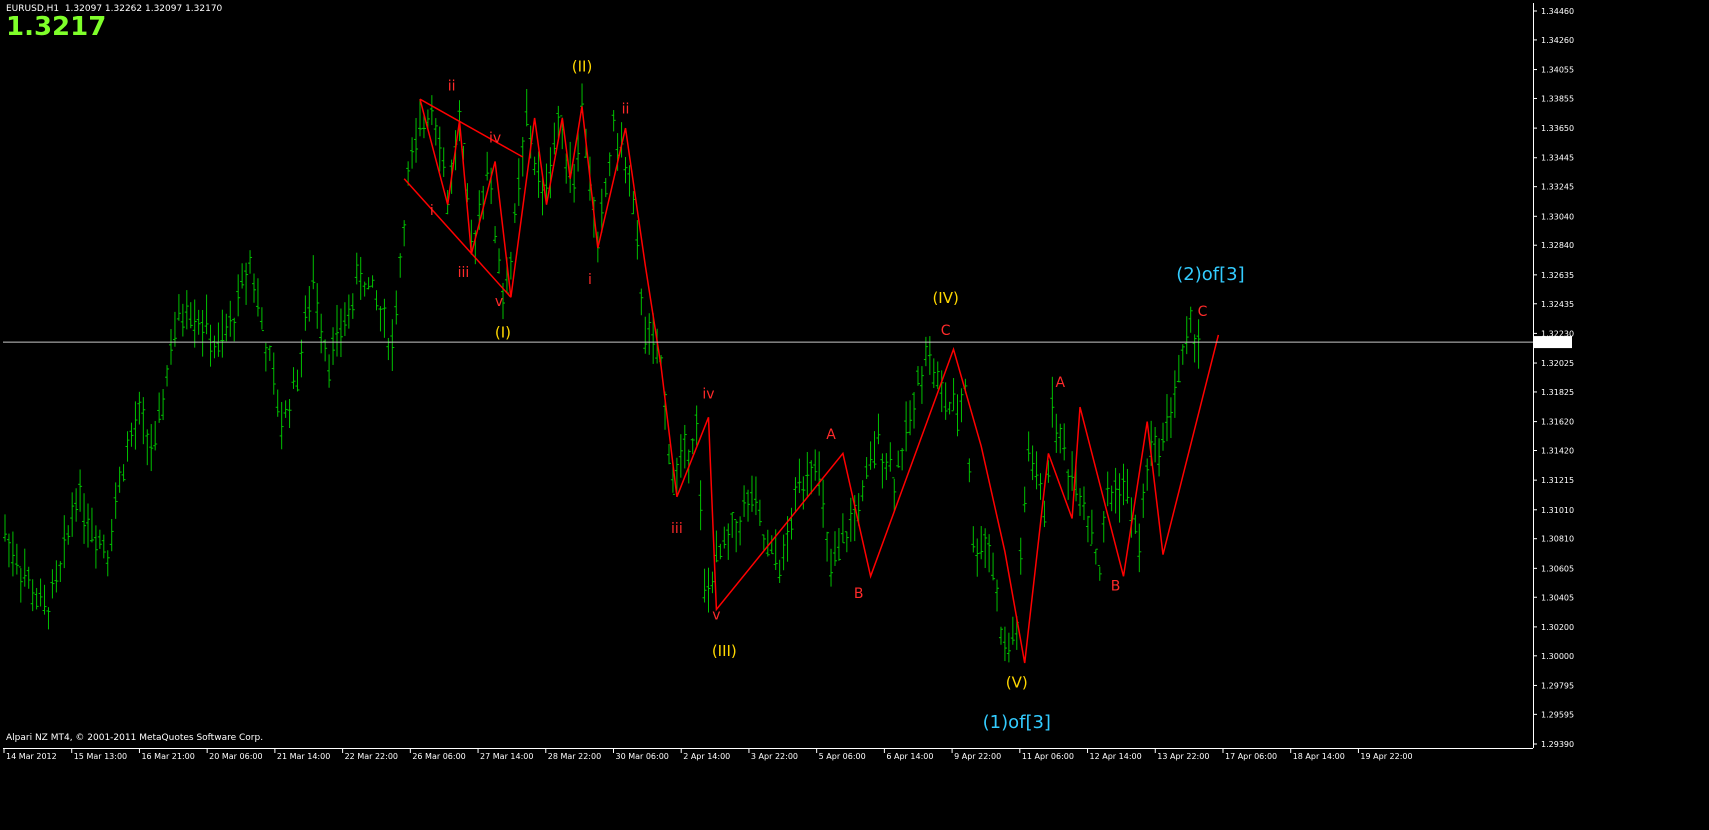 This screenshot has height=830, width=1709. I want to click on y-tick-label: 1.30605, so click(1557, 568).